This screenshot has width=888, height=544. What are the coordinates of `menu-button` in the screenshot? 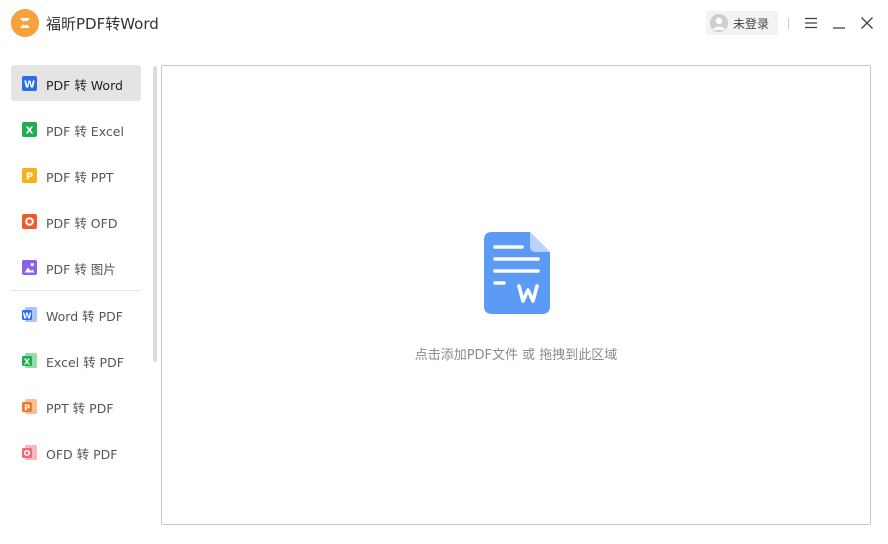 It's located at (811, 23).